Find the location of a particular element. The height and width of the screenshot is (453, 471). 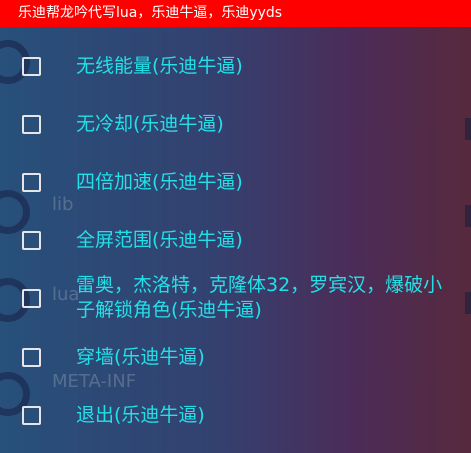

menu-item-label: 穿墙(乐迪牛逼) is located at coordinates (140, 357).